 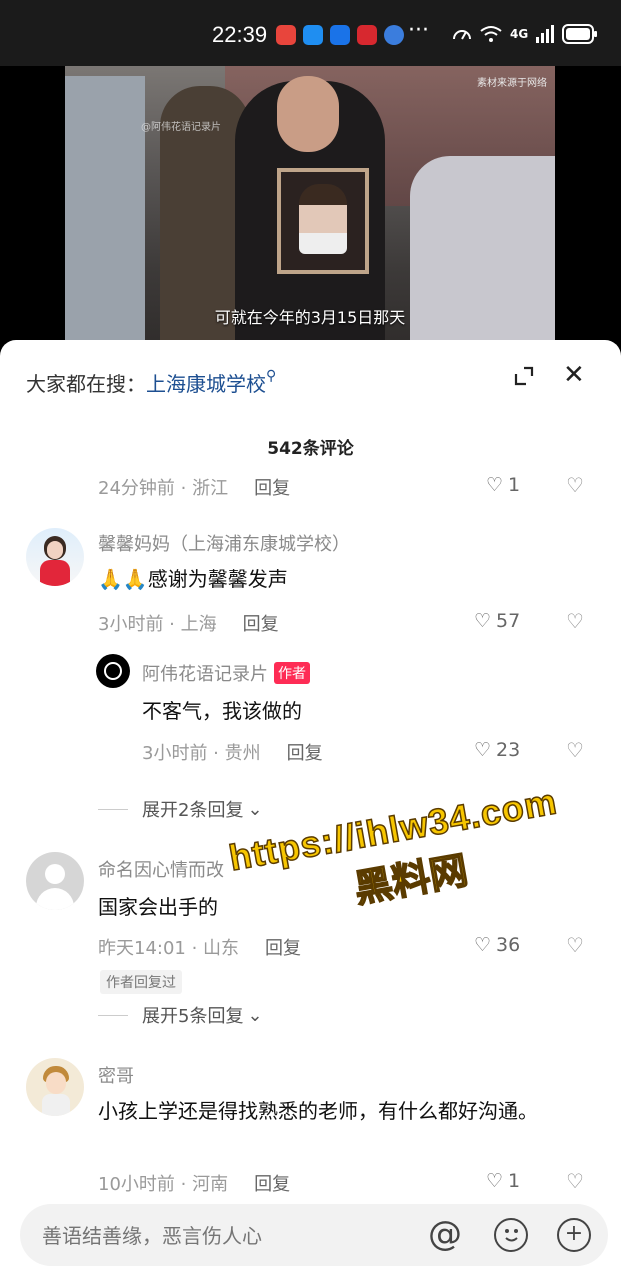 I want to click on expand-replies-button: 展开2条回复 ⌄, so click(x=180, y=809).